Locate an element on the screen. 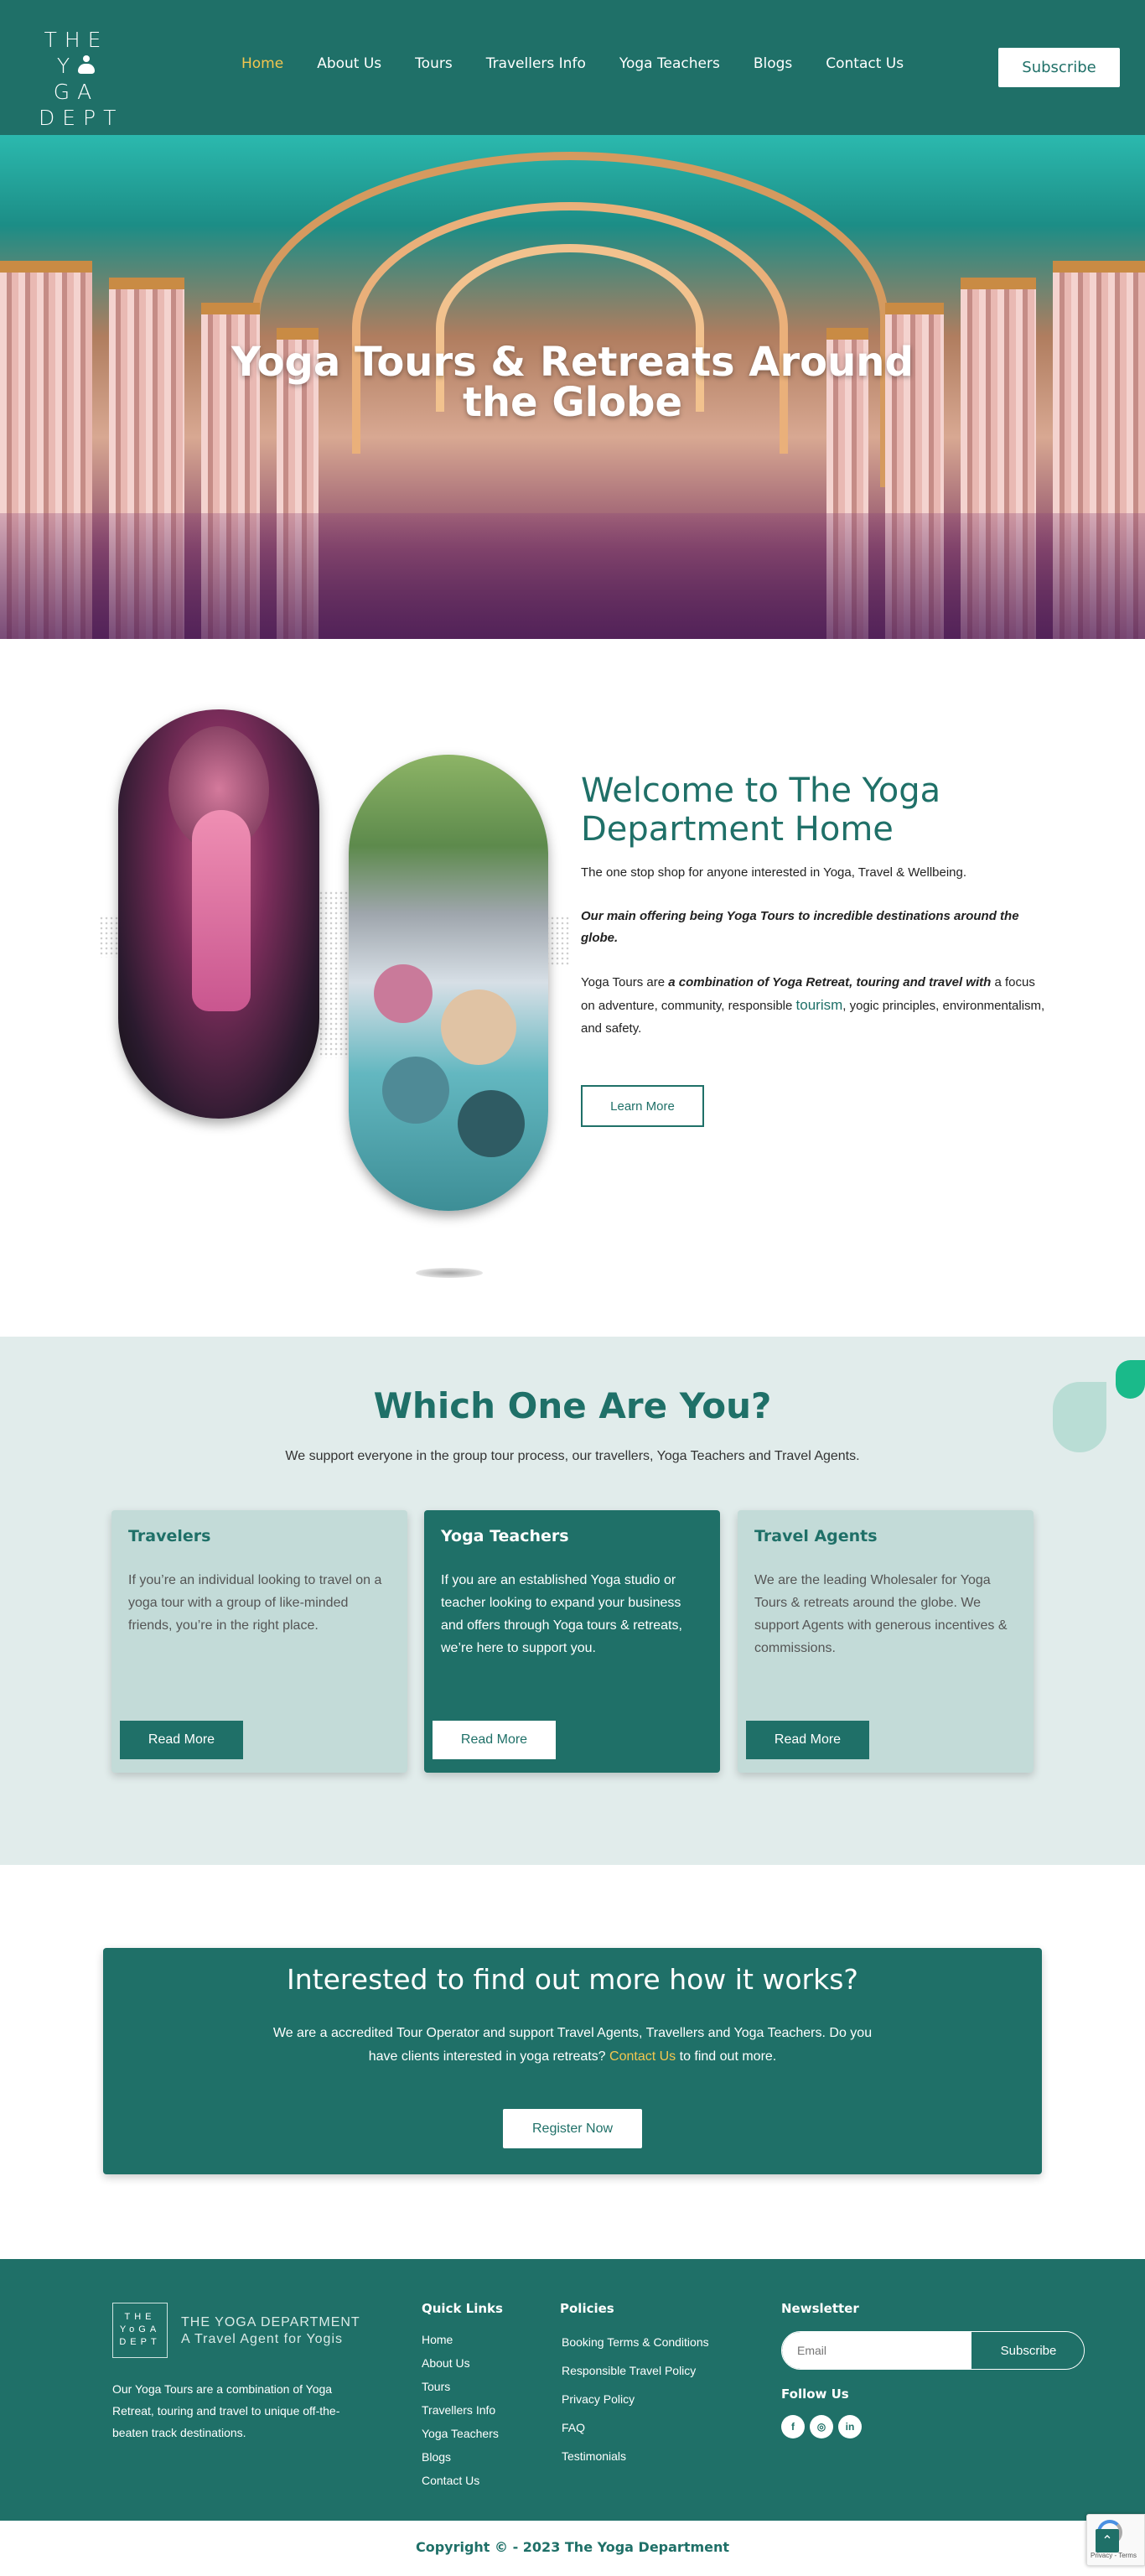  card-title: Travel Agents is located at coordinates (816, 1536).